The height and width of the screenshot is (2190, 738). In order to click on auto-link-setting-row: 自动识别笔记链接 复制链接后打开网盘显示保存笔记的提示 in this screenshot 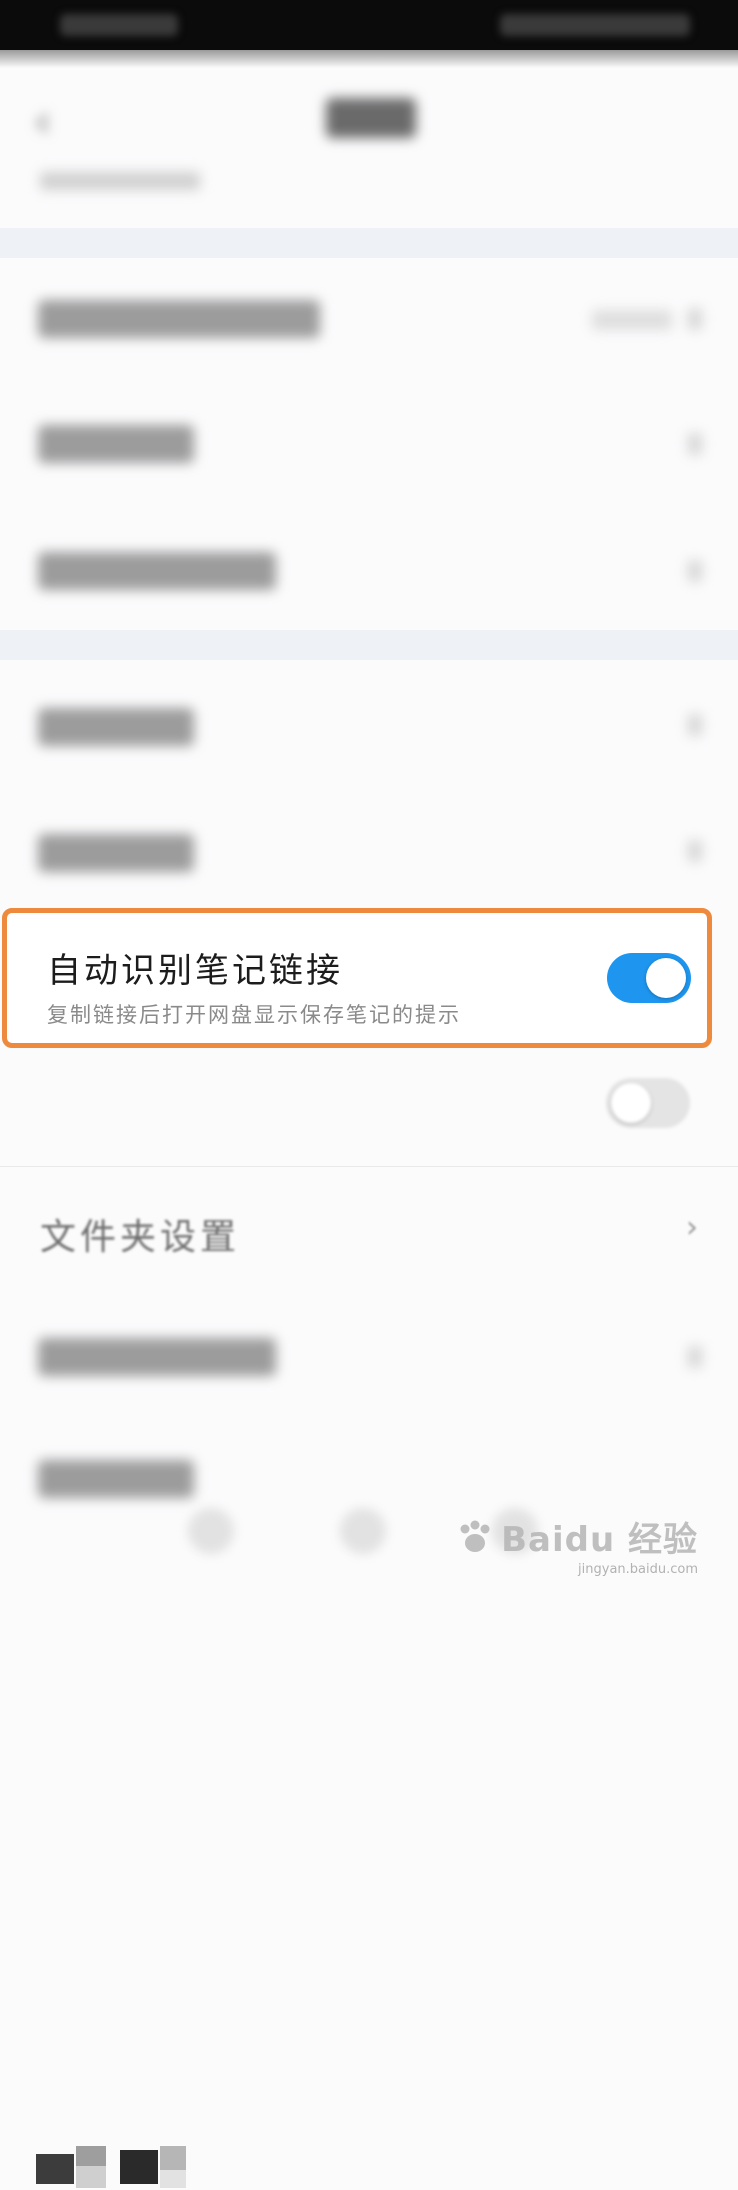, I will do `click(357, 978)`.